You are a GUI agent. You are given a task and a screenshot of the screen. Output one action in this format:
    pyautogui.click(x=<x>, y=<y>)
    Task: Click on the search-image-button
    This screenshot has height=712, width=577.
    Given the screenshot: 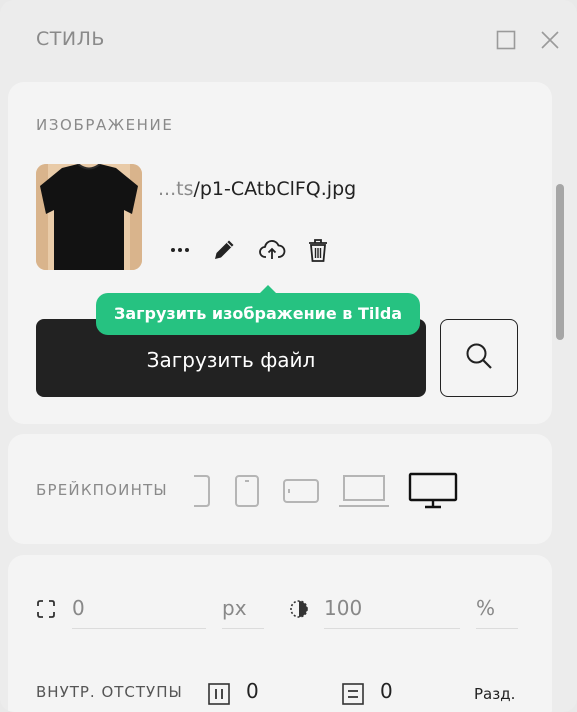 What is the action you would take?
    pyautogui.click(x=479, y=358)
    